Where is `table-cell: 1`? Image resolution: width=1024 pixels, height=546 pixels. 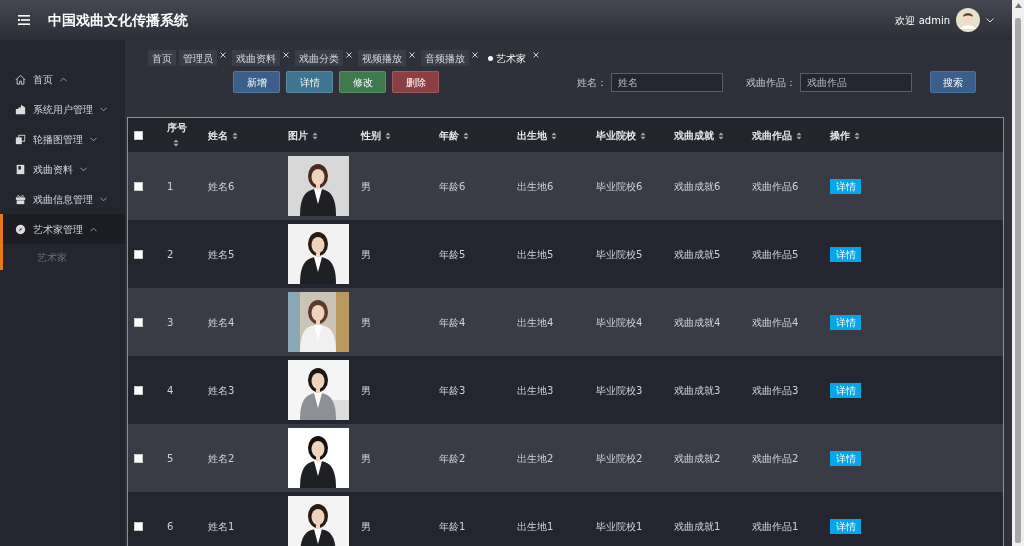
table-cell: 1 is located at coordinates (170, 186).